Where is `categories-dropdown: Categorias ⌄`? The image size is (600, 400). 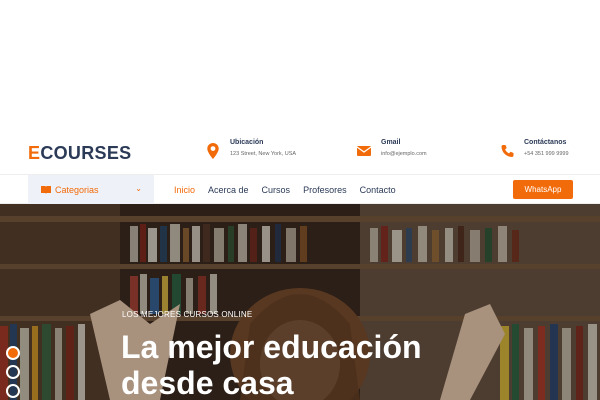 categories-dropdown: Categorias ⌄ is located at coordinates (91, 189).